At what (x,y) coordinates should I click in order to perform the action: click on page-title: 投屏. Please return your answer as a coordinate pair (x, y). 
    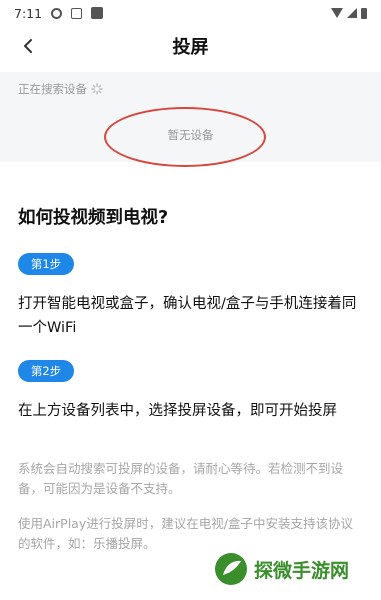
    Looking at the image, I should click on (190, 47).